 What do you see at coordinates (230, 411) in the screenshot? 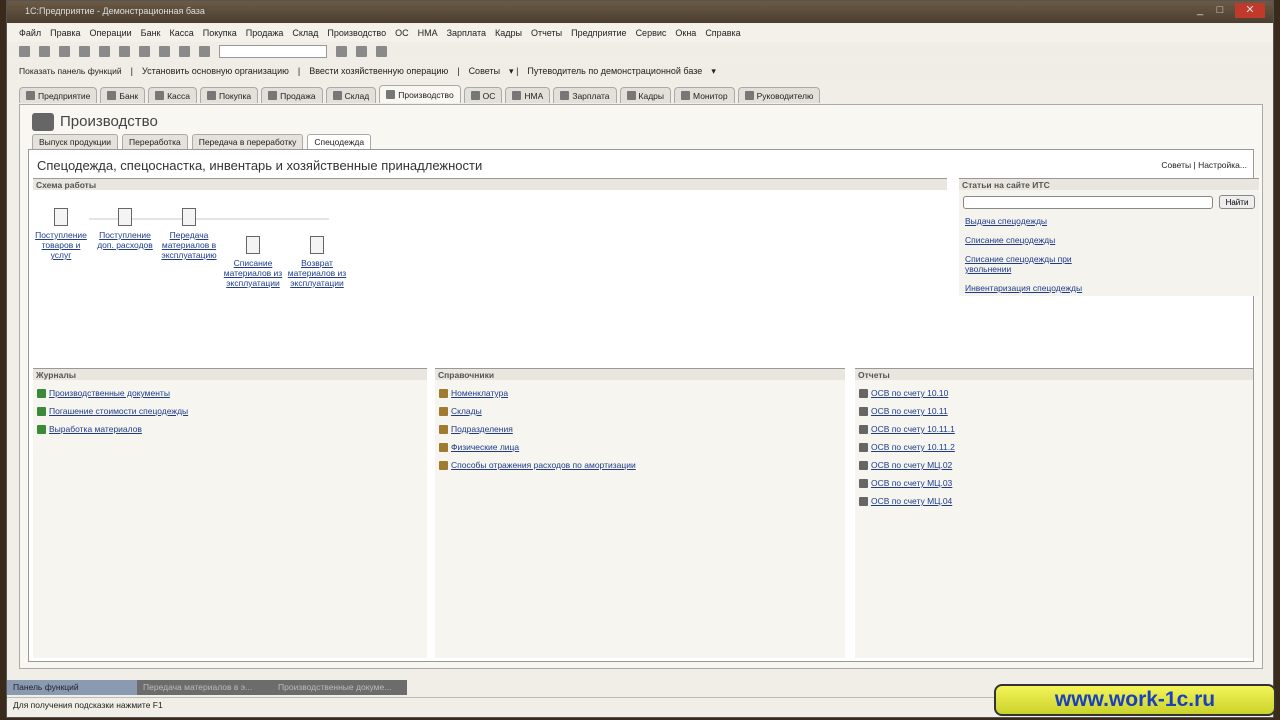
I see `list-item: Погашение стоимости спецодежды` at bounding box center [230, 411].